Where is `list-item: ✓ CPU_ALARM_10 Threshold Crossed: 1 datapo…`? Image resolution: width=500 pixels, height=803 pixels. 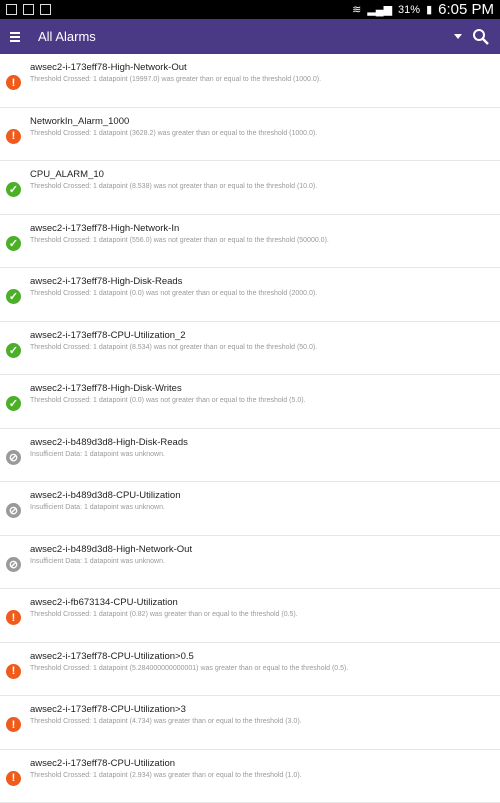 list-item: ✓ CPU_ALARM_10 Threshold Crossed: 1 datapo… is located at coordinates (250, 188).